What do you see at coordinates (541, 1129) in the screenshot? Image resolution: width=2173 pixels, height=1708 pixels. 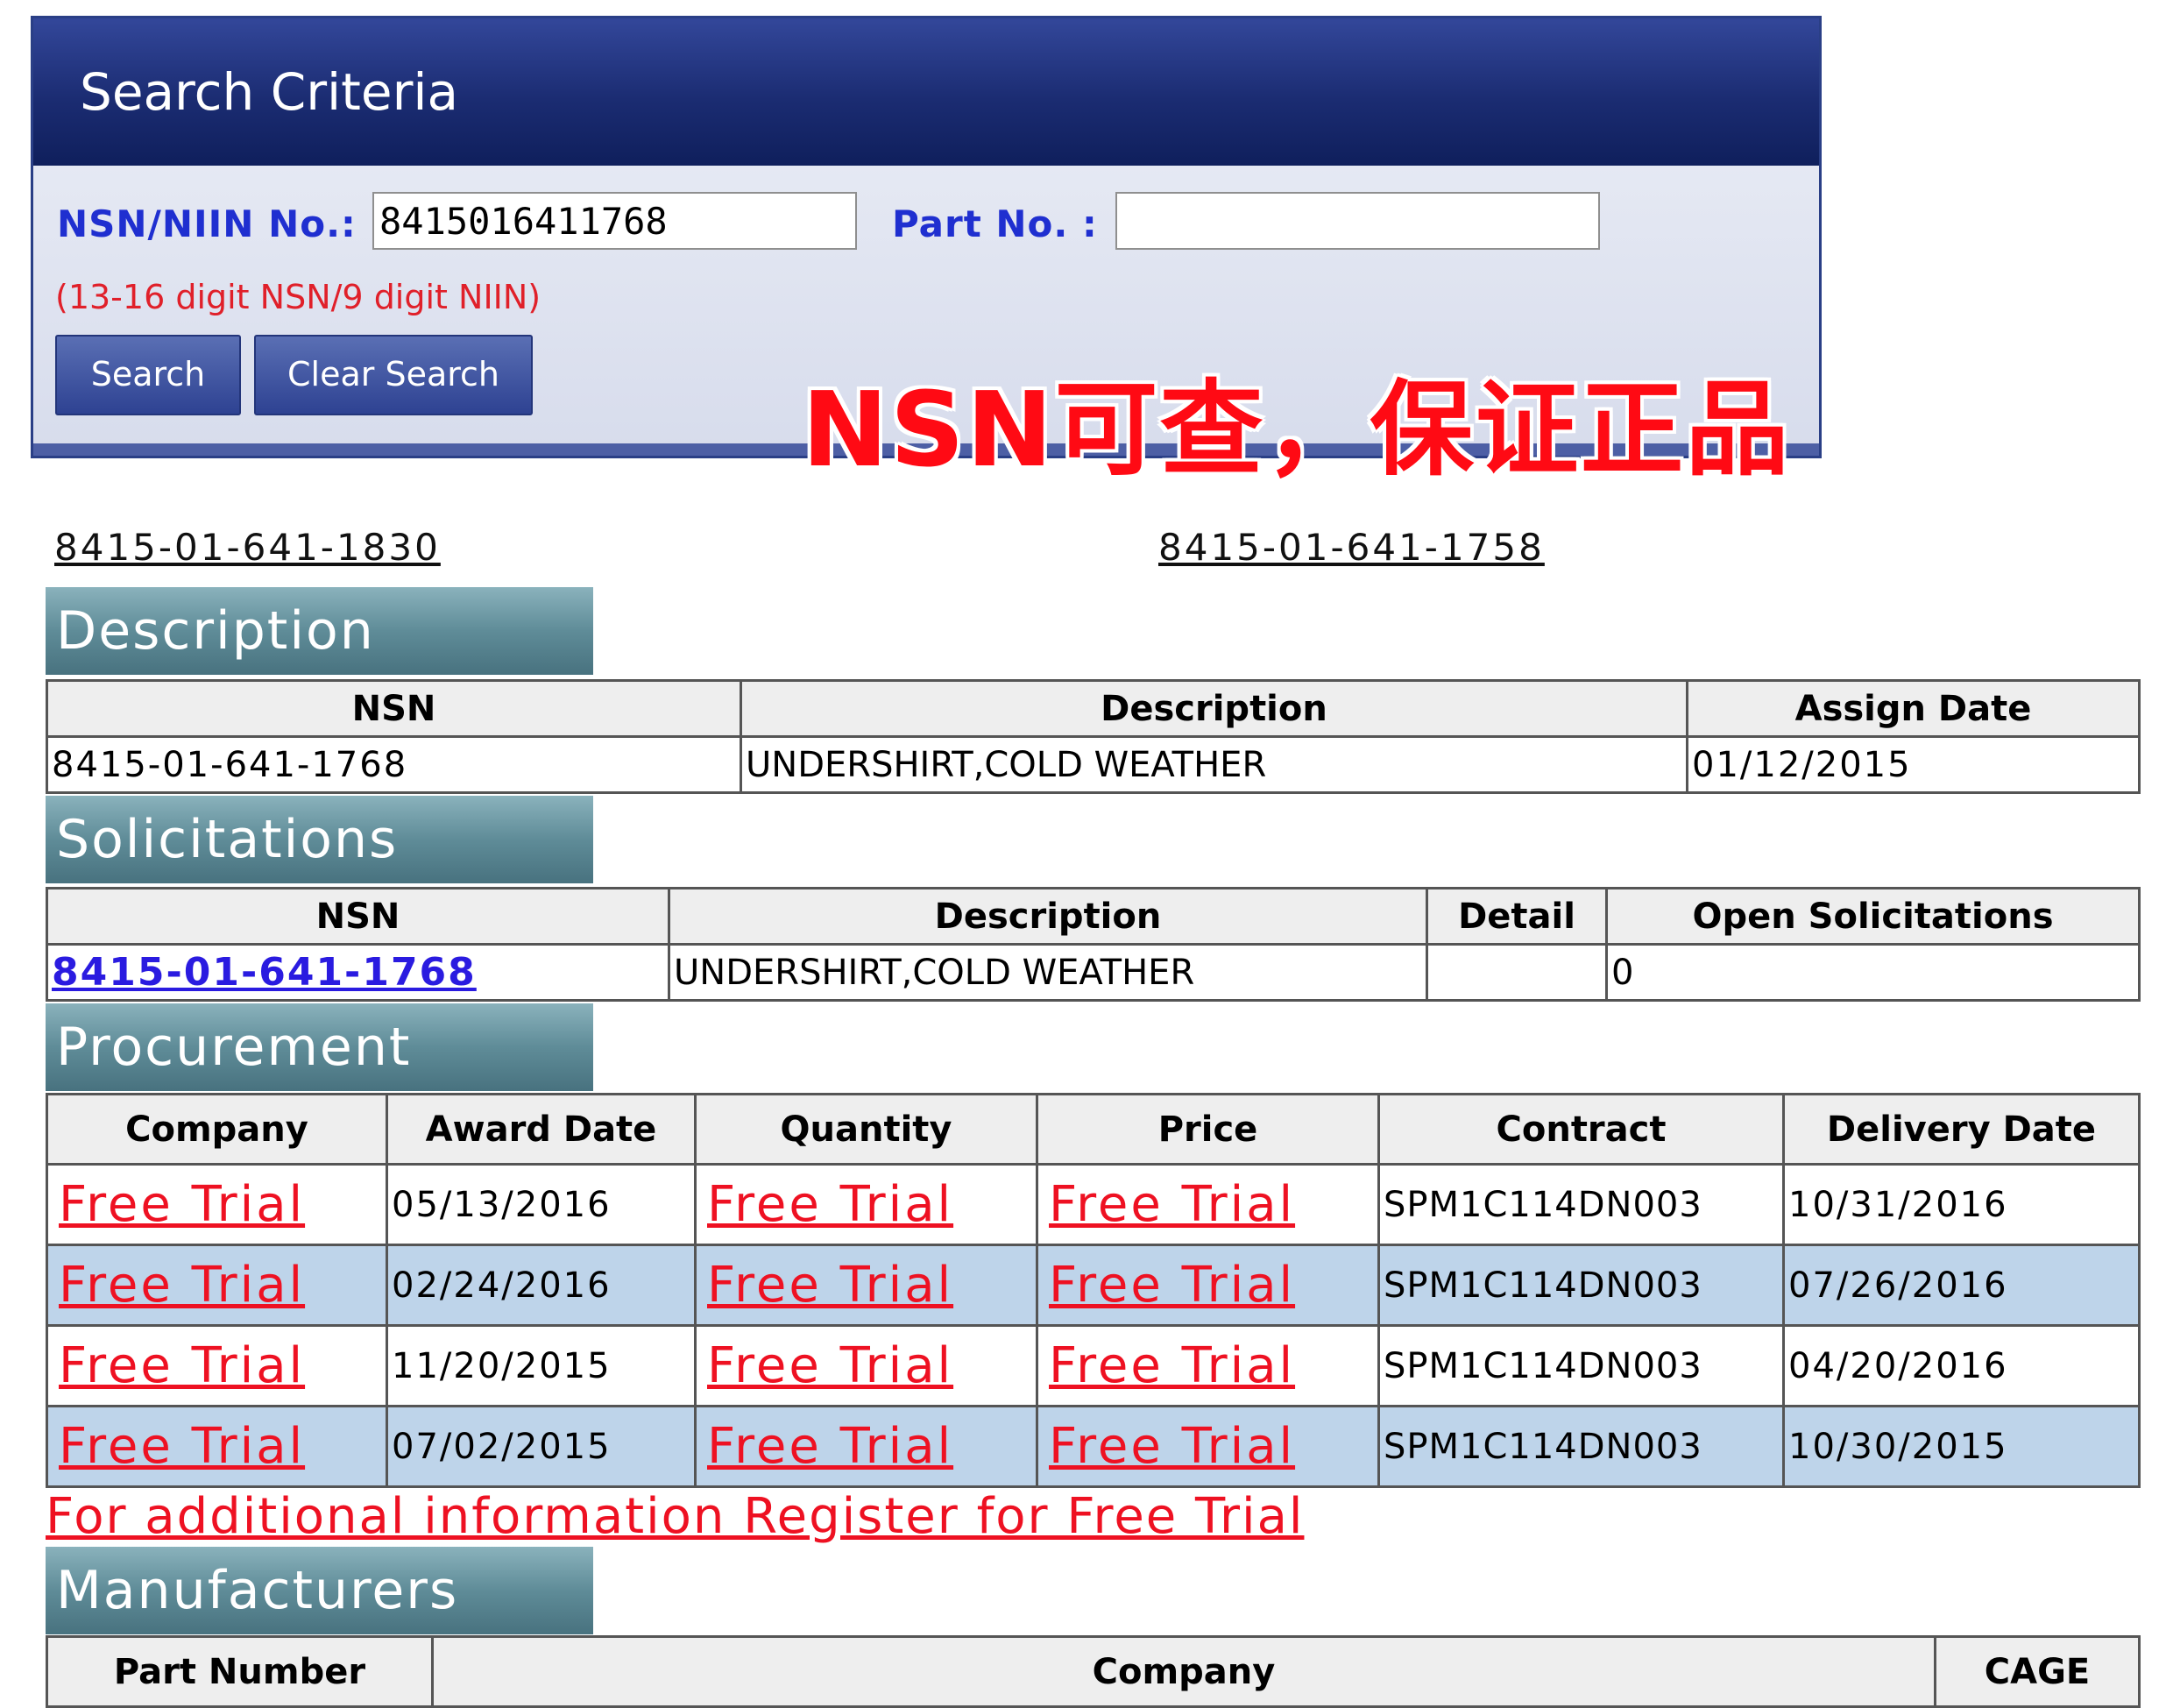 I see `column-header: Award Date` at bounding box center [541, 1129].